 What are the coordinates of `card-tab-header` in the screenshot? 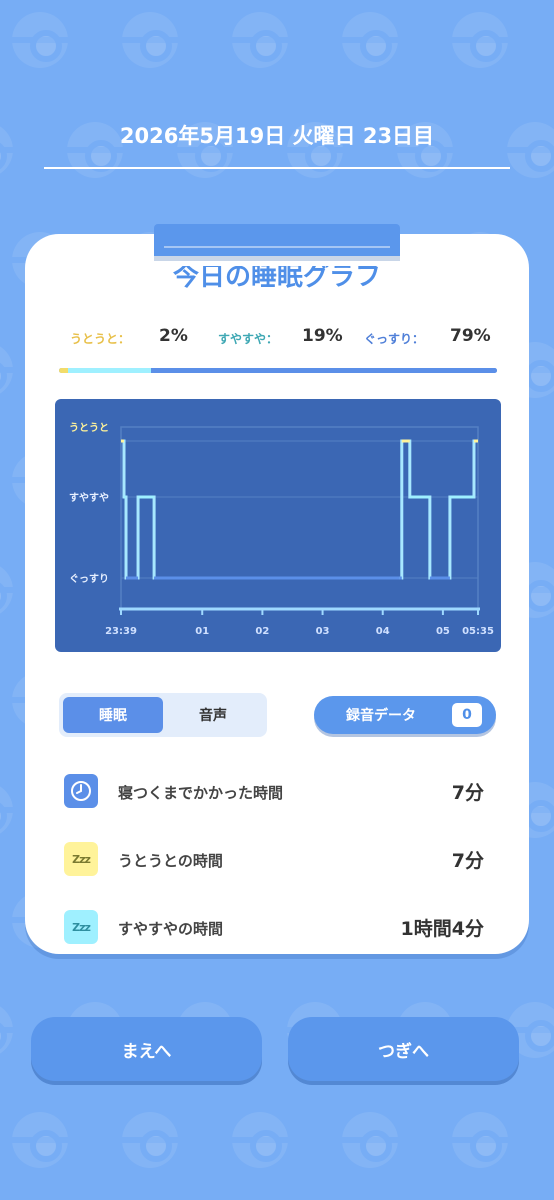 It's located at (277, 241).